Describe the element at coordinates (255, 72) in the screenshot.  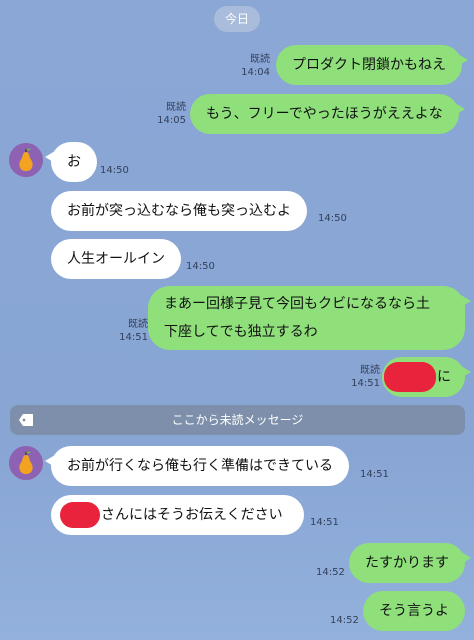
I see `timestamp: 14:04` at that location.